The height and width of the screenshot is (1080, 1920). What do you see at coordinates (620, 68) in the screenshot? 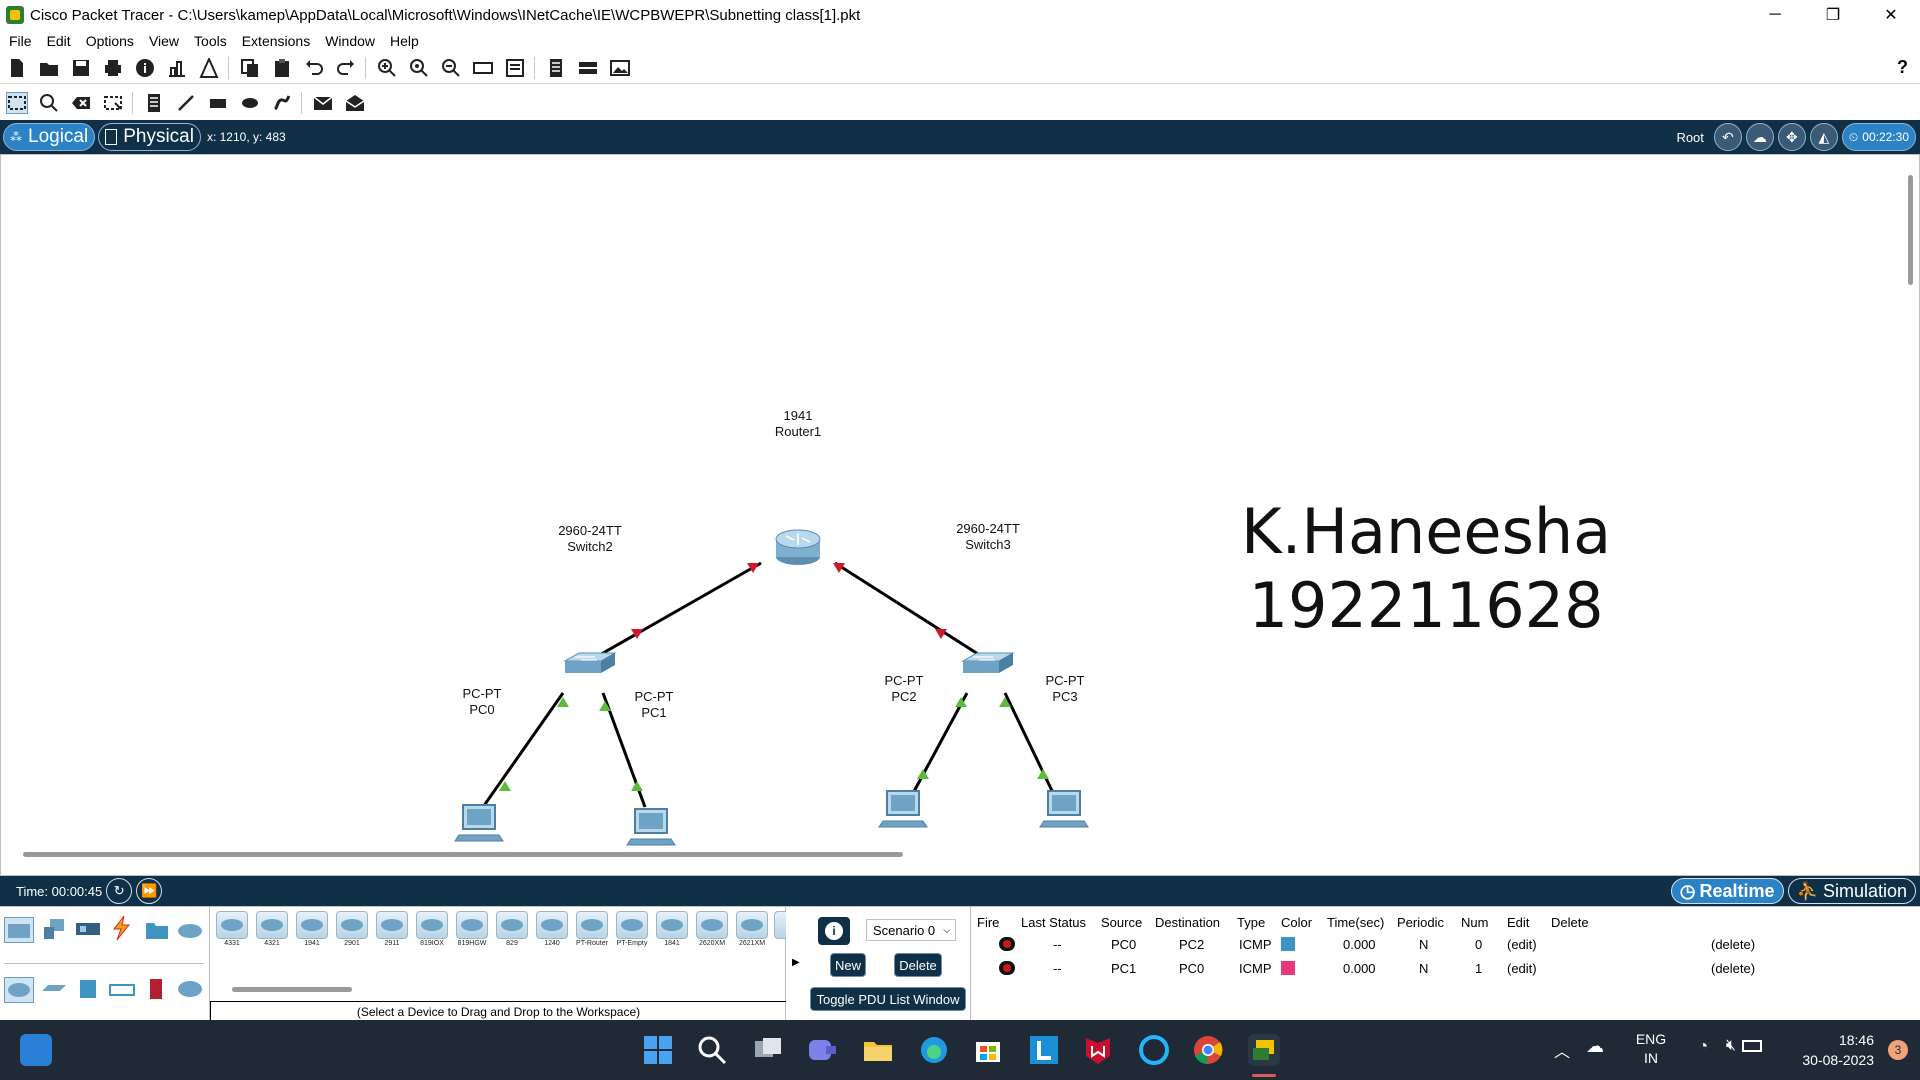
I see `image-icon` at bounding box center [620, 68].